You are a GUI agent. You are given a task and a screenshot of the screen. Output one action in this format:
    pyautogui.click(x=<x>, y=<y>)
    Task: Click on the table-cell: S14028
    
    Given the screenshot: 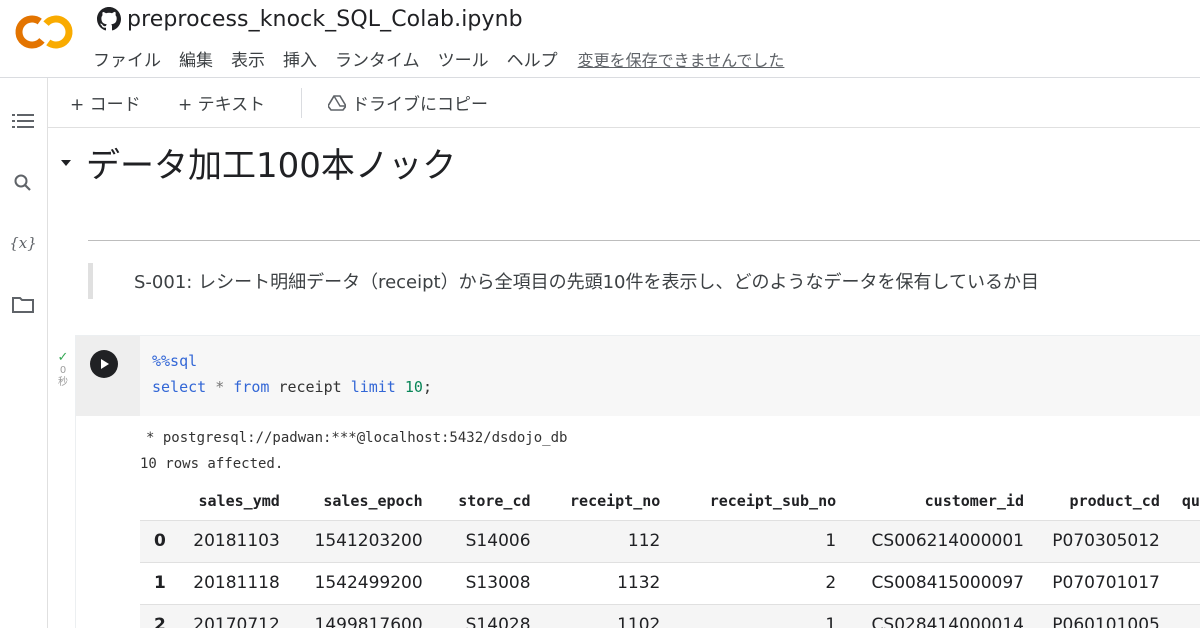 What is the action you would take?
    pyautogui.click(x=476, y=615)
    